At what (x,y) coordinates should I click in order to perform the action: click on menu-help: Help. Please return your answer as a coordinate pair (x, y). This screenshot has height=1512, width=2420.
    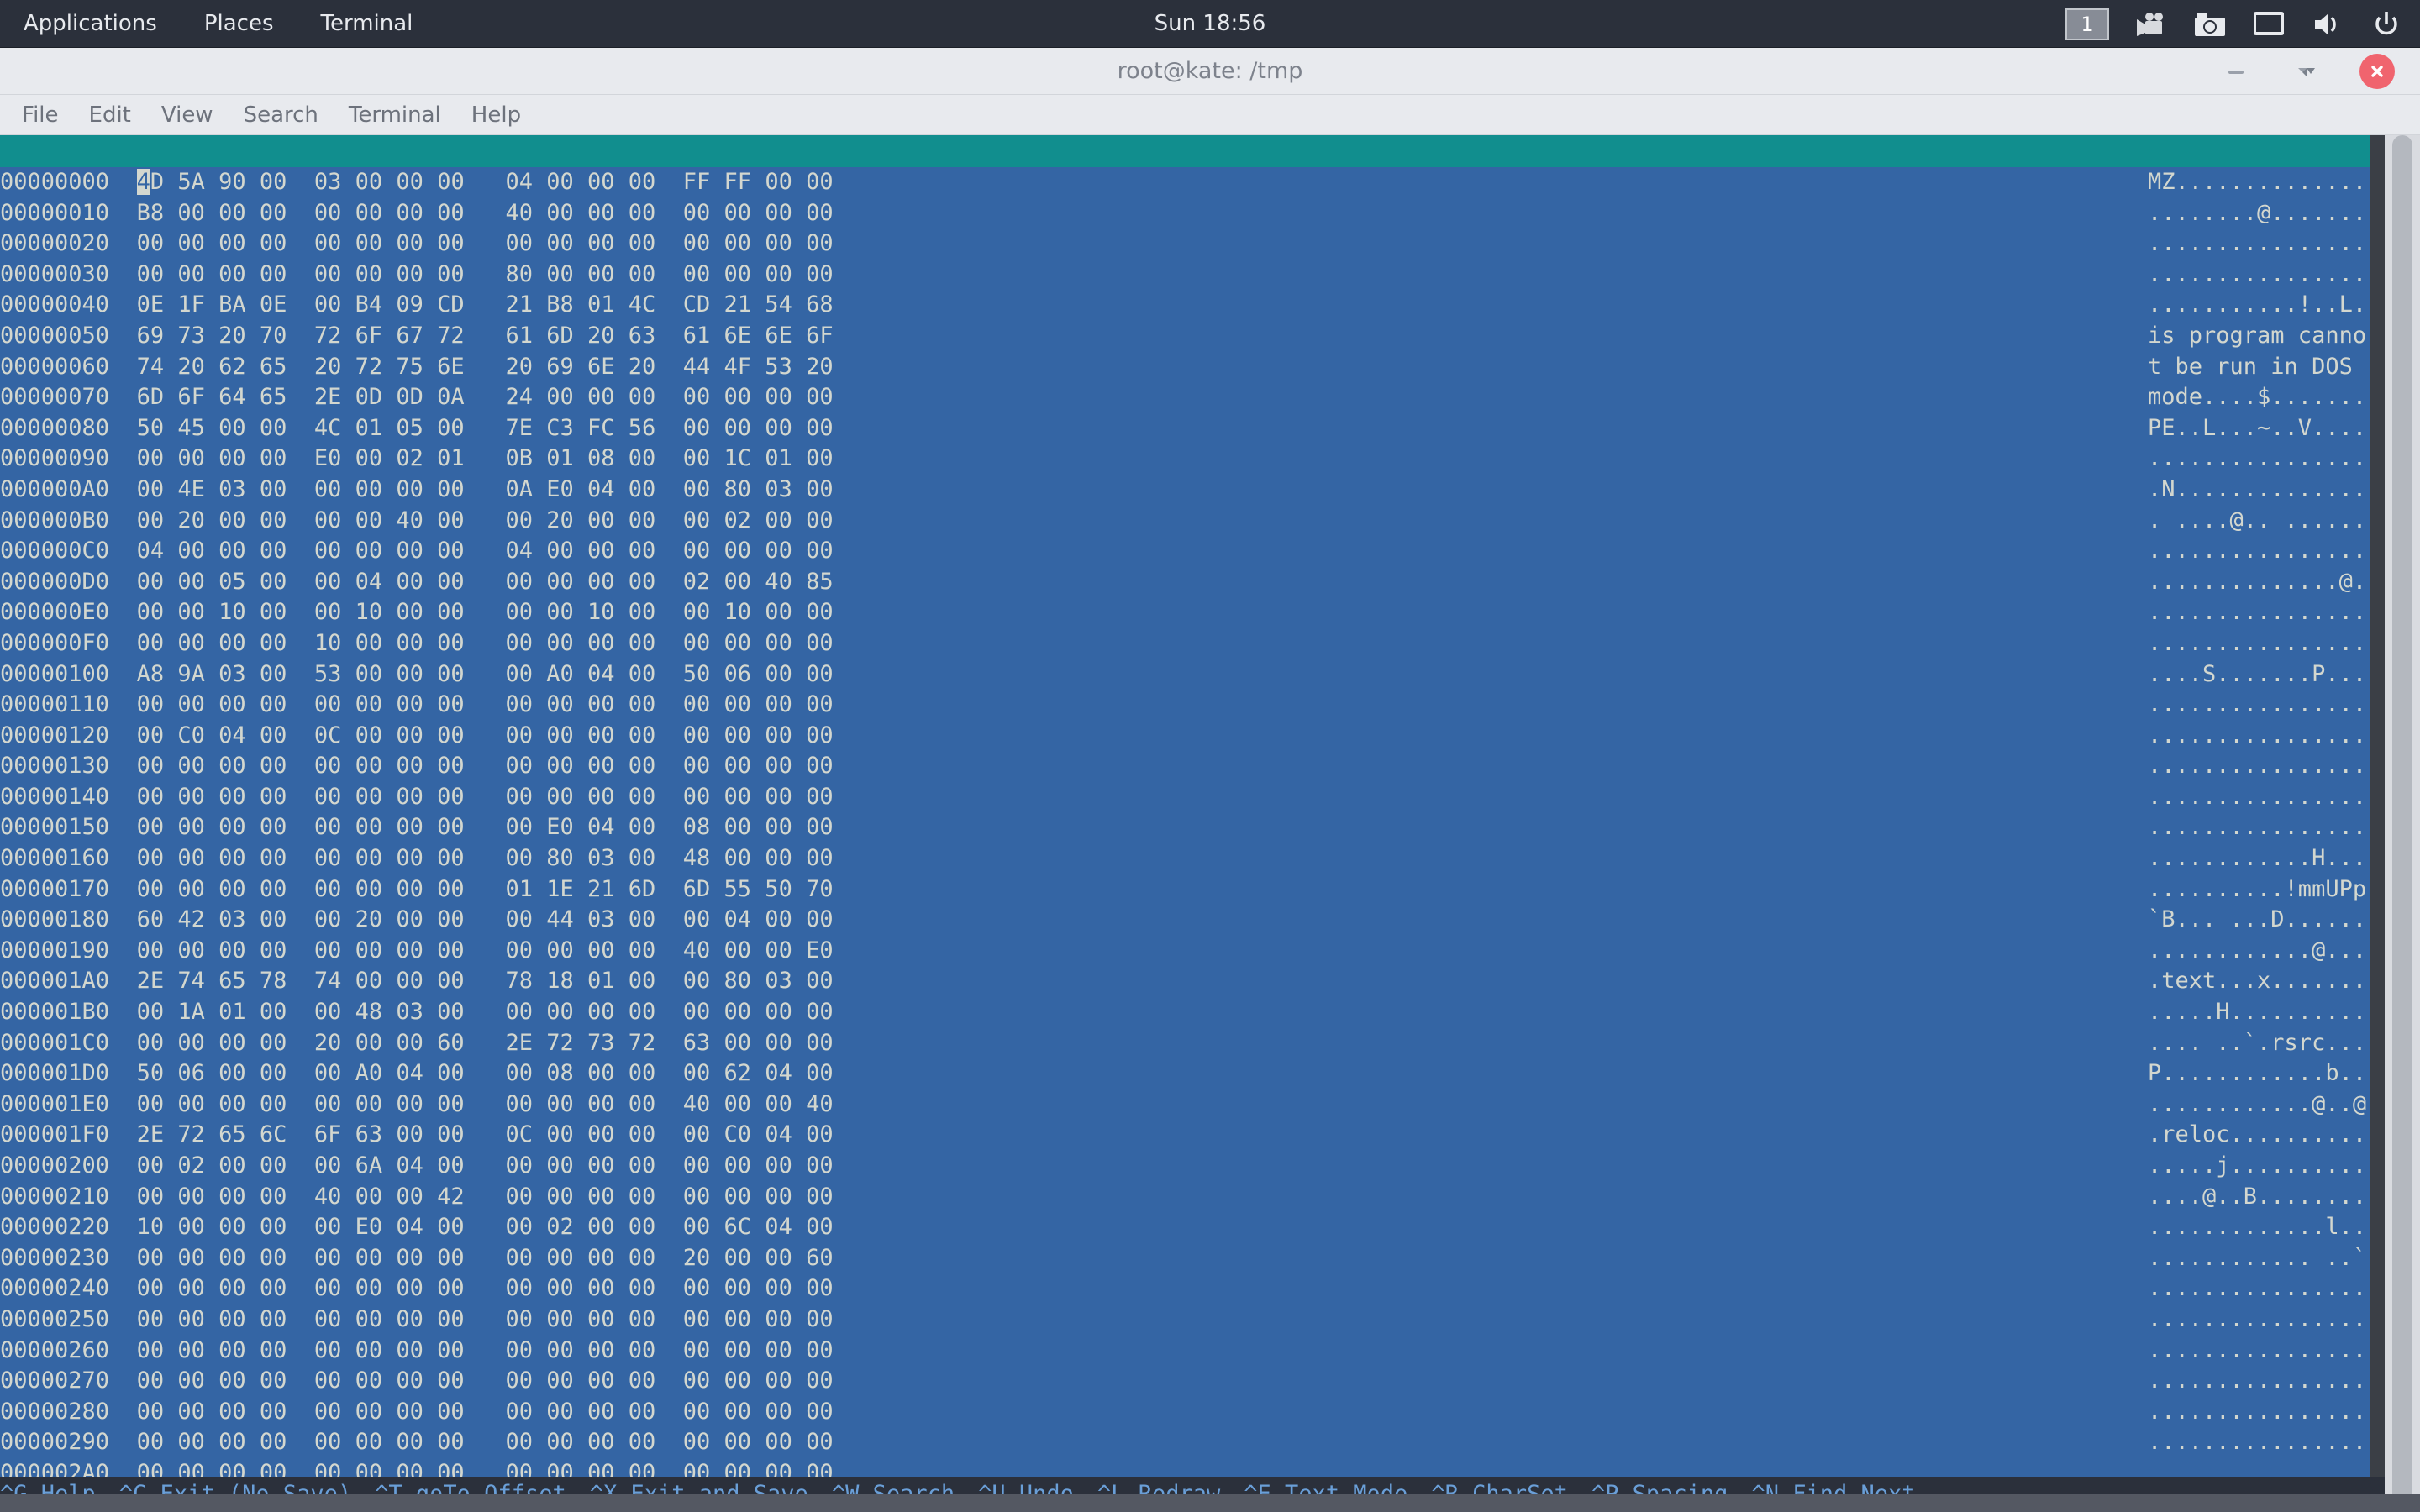
    Looking at the image, I should click on (496, 115).